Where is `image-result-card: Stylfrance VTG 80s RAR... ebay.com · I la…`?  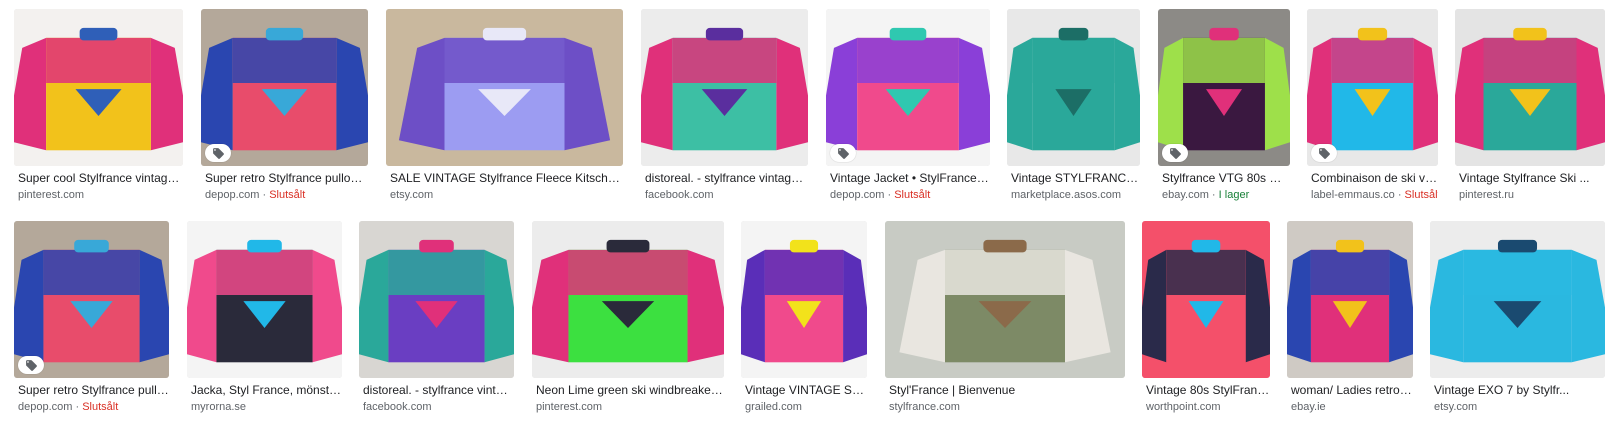
image-result-card: Stylfrance VTG 80s RAR... ebay.com · I la… is located at coordinates (1224, 107).